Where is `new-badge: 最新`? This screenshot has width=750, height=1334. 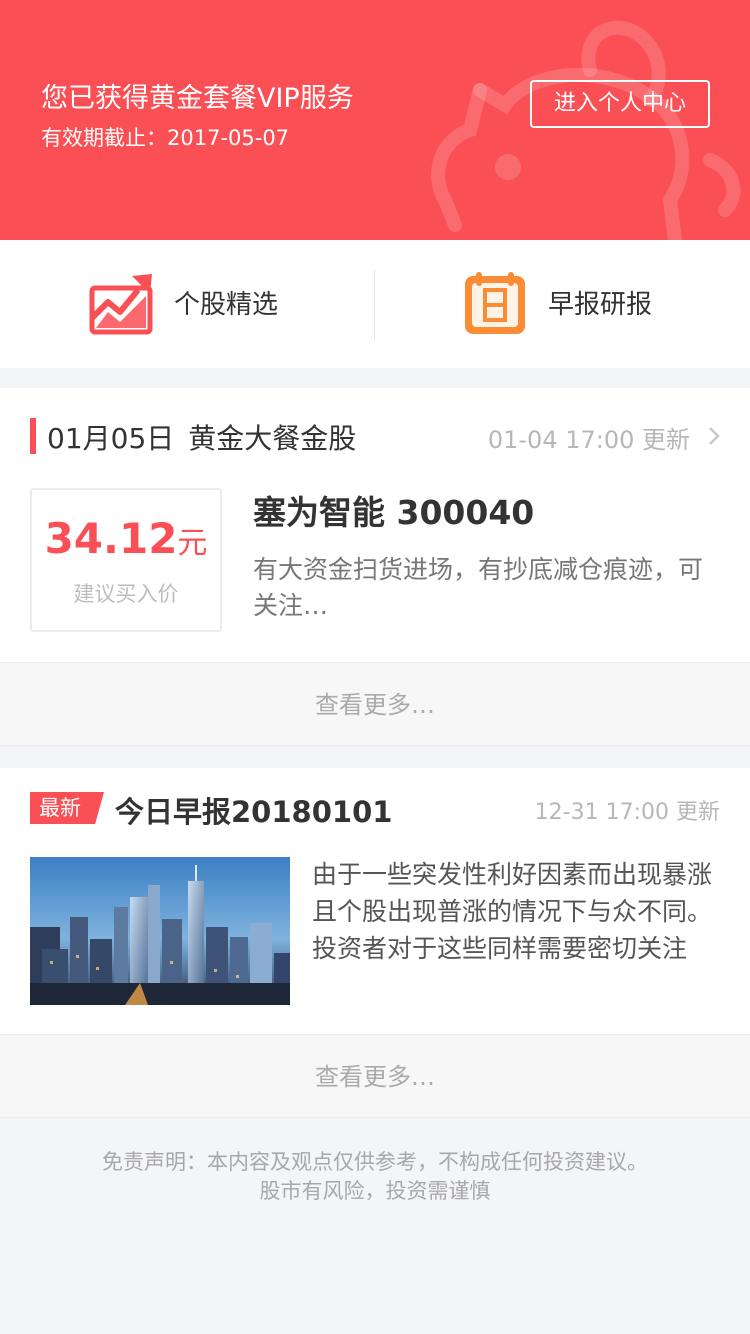
new-badge: 最新 is located at coordinates (67, 808).